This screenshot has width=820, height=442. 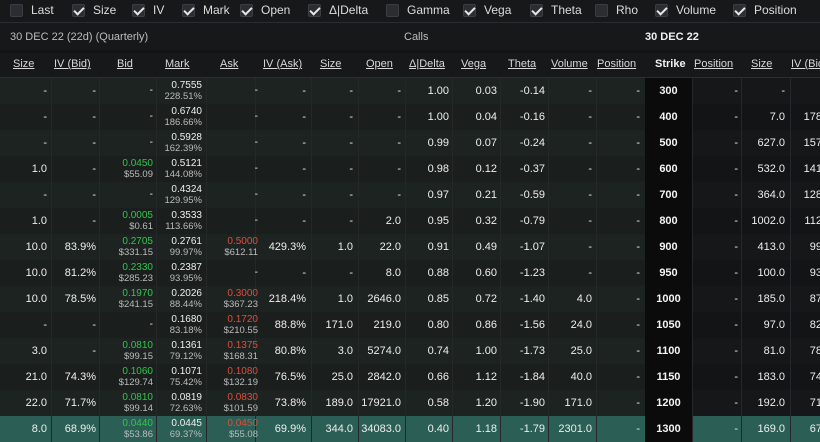 I want to click on cell-mark: 0.6740 186.66%, so click(x=183, y=117).